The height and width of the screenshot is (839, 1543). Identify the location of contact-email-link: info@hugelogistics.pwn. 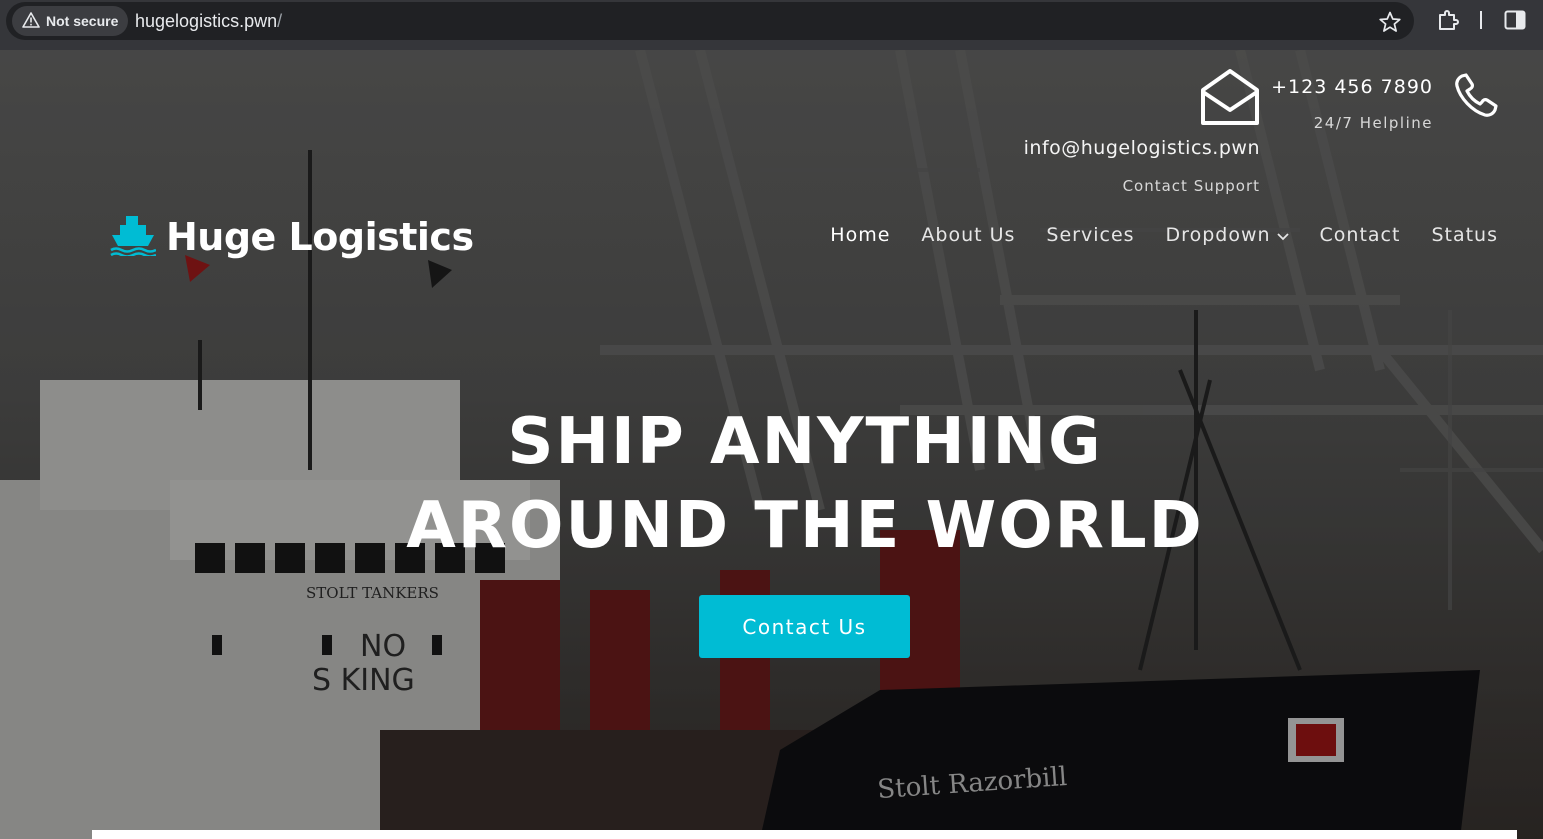
(1142, 148).